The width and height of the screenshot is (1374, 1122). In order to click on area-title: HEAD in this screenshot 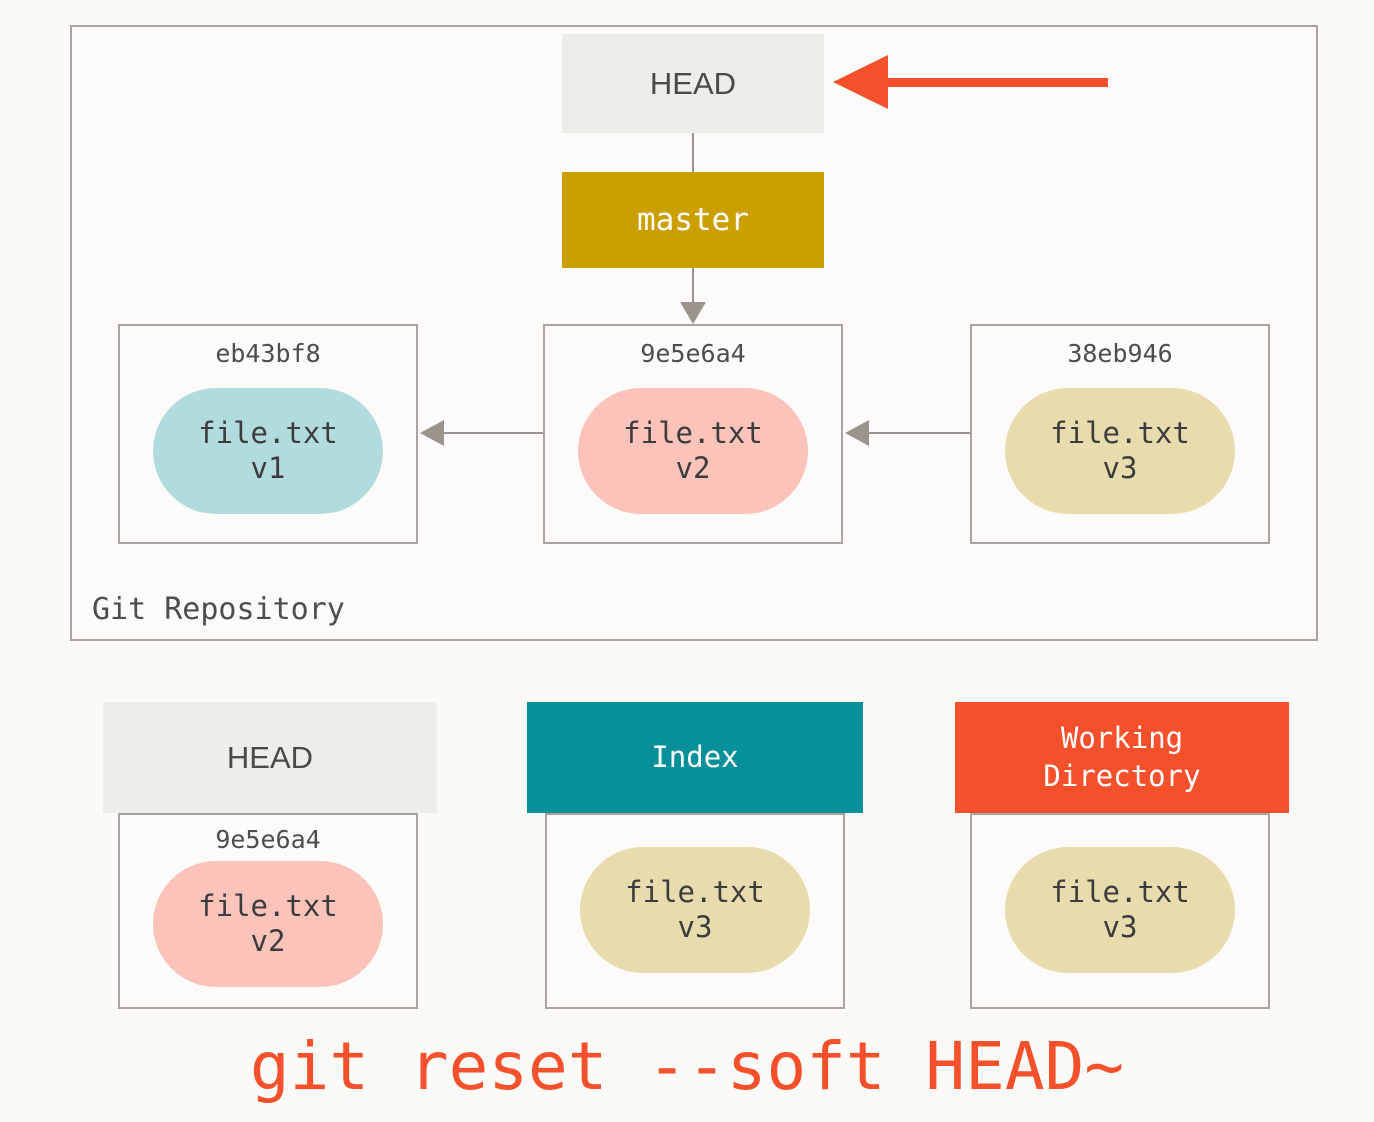, I will do `click(270, 757)`.